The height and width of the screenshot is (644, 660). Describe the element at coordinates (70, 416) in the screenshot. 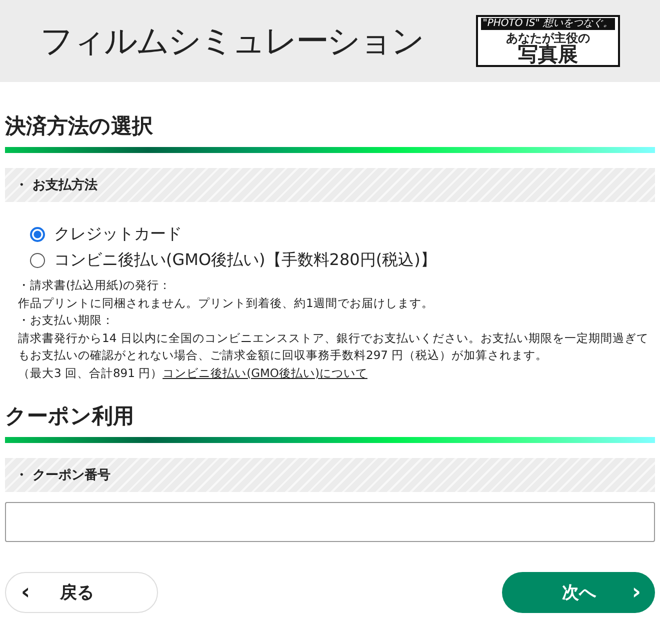

I see `section-heading: クーポン利用` at that location.